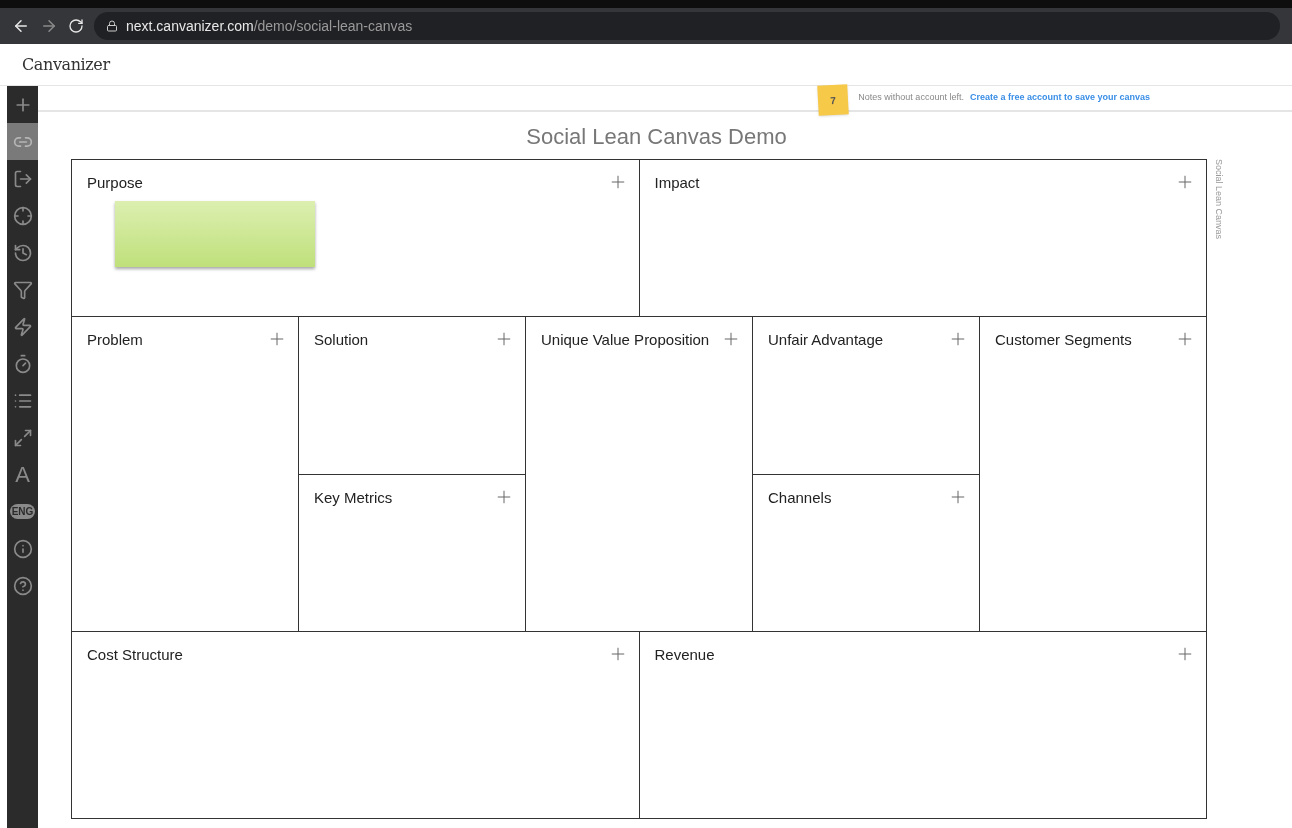 This screenshot has width=1292, height=828. What do you see at coordinates (22, 141) in the screenshot?
I see `link-tool-button` at bounding box center [22, 141].